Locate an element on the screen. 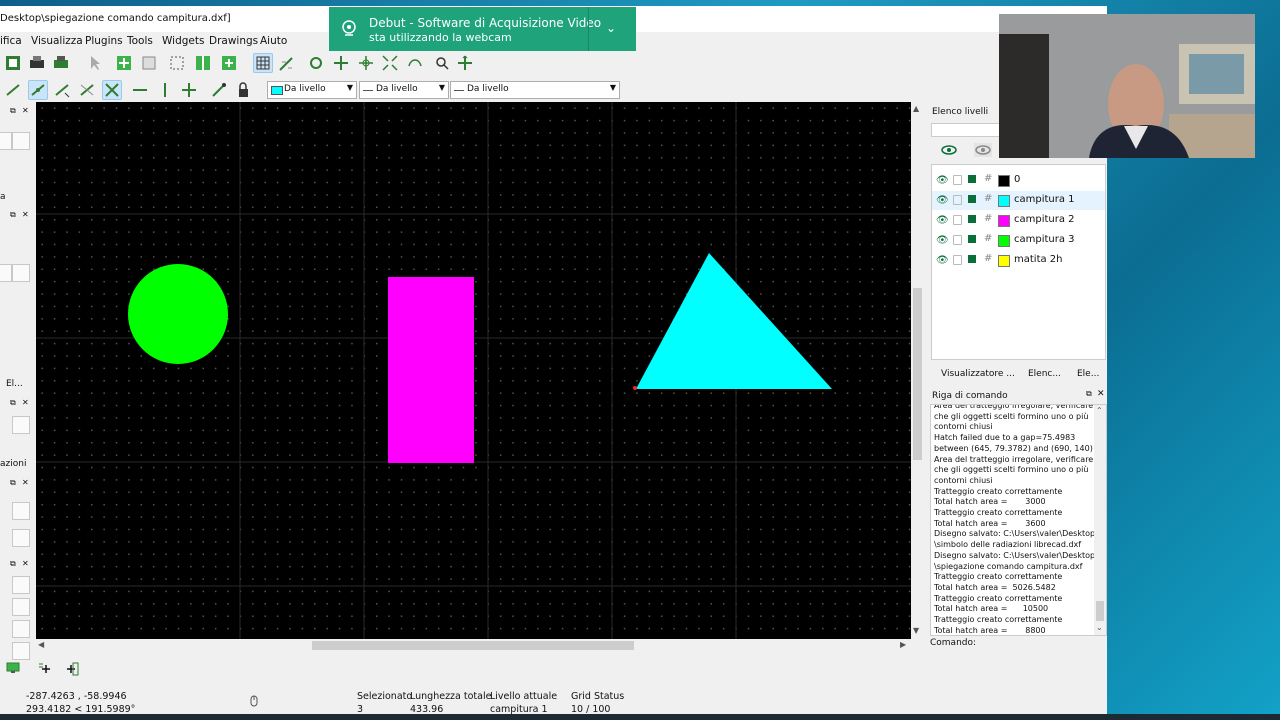 The image size is (1280, 720). zoom-auto-icon is located at coordinates (390, 63).